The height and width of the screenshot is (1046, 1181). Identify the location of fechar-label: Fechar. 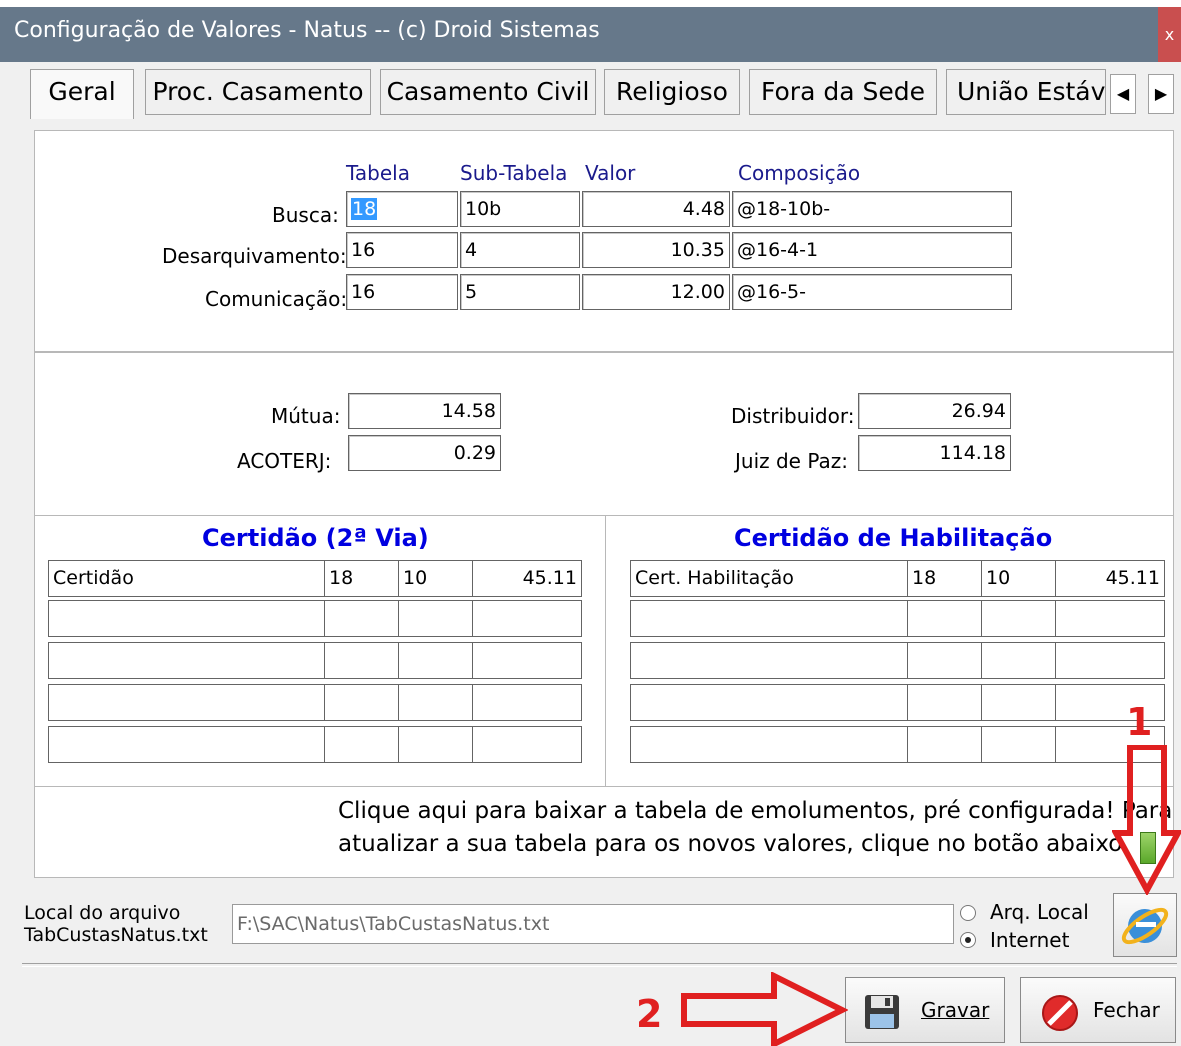
(1126, 1010).